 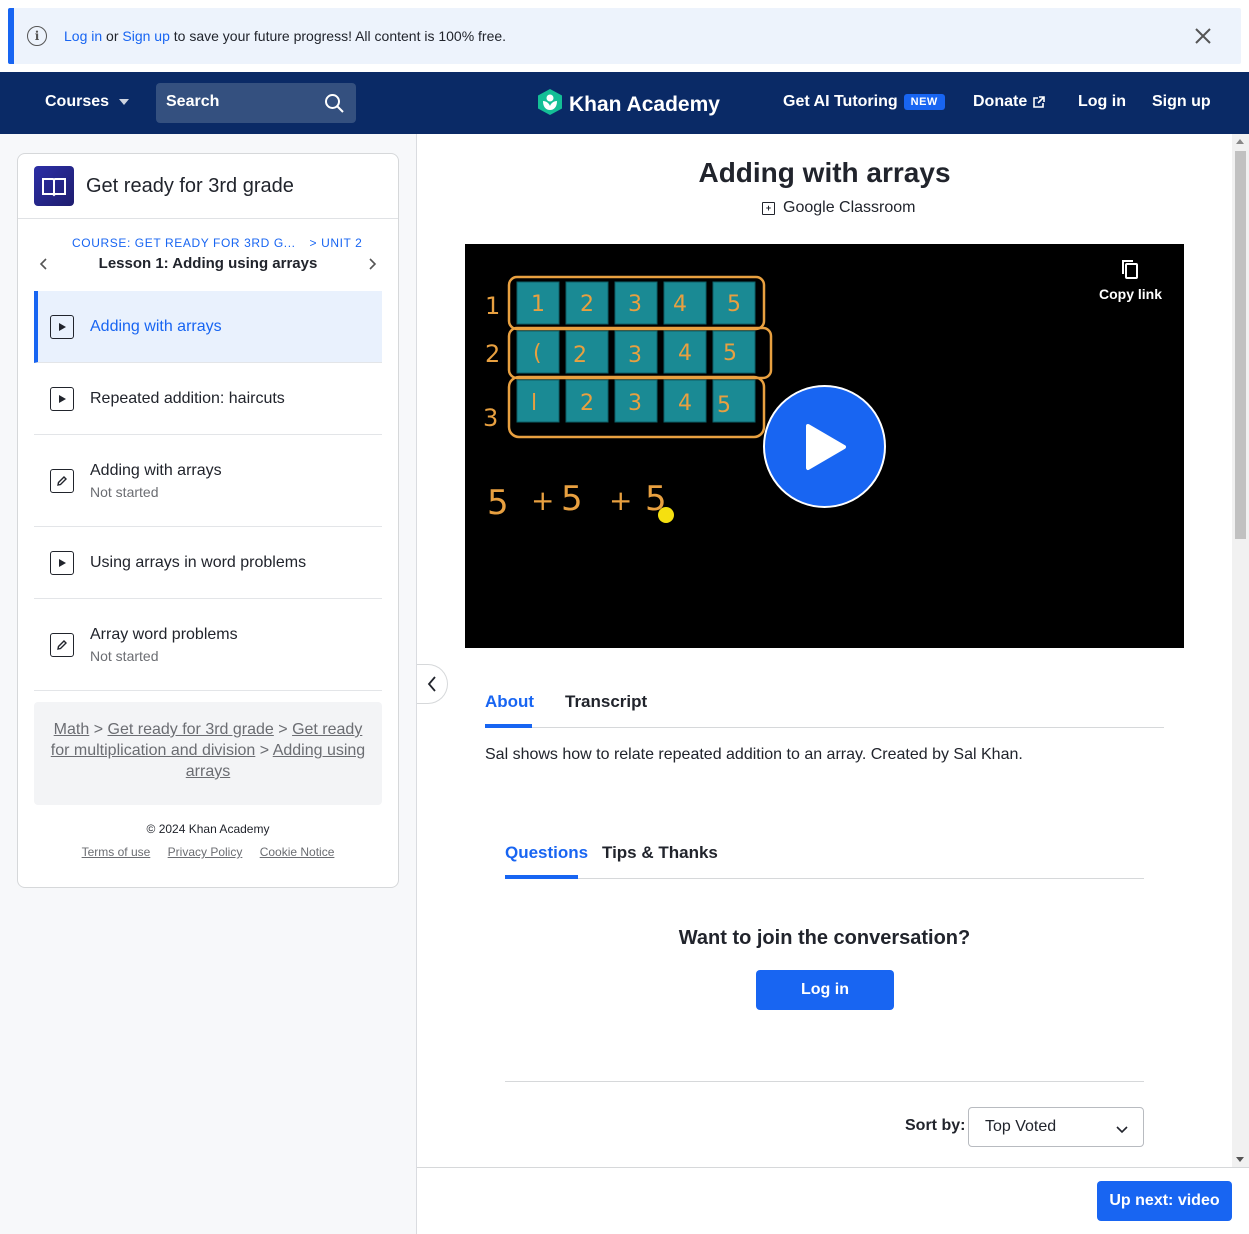 What do you see at coordinates (37, 36) in the screenshot?
I see `info-icon: i` at bounding box center [37, 36].